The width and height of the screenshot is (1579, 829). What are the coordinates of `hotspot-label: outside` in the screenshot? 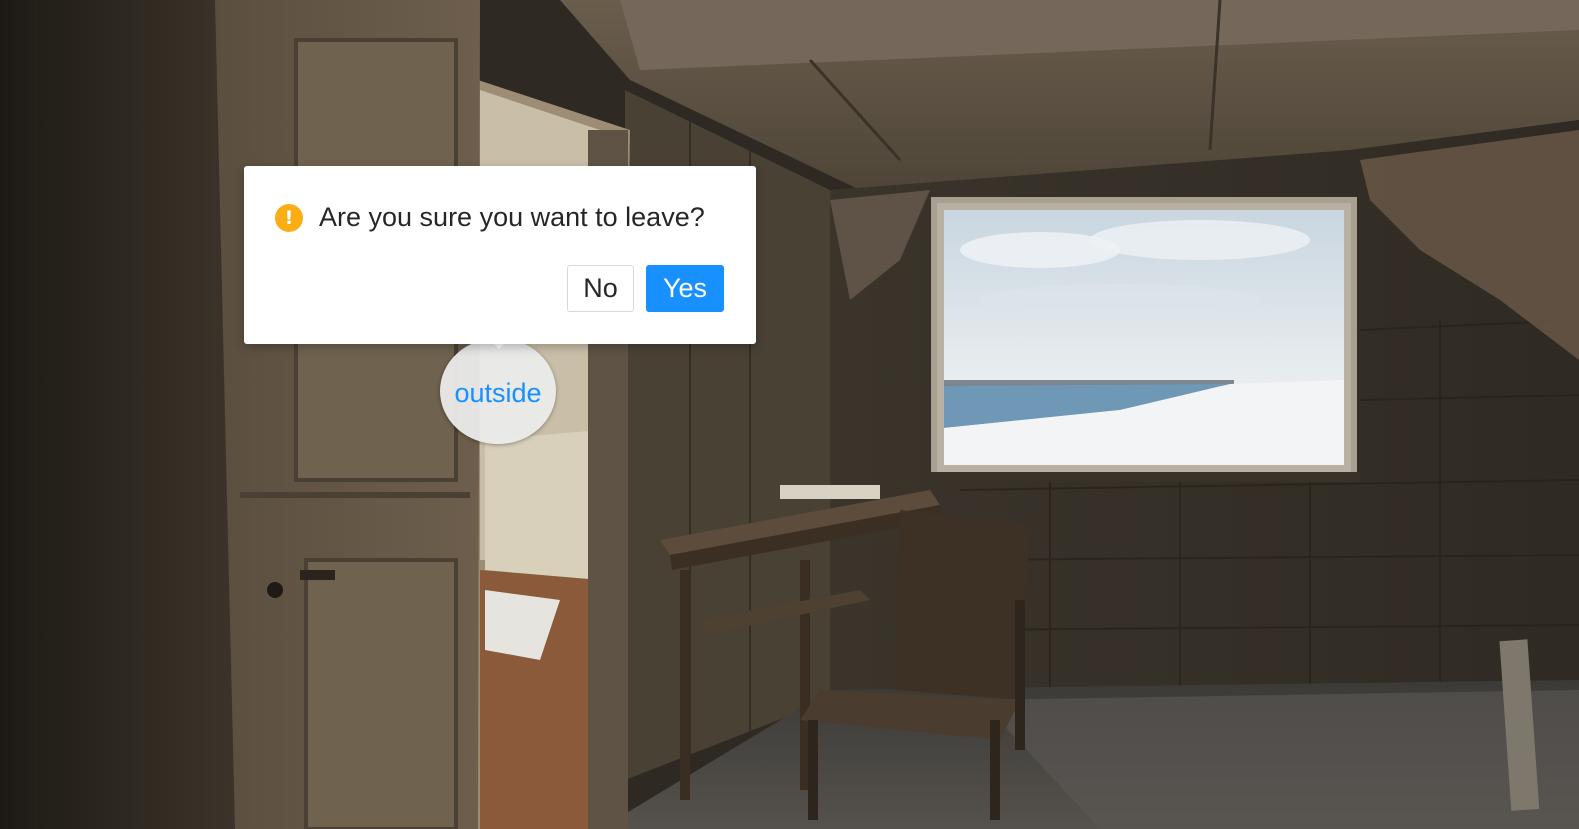 It's located at (497, 393).